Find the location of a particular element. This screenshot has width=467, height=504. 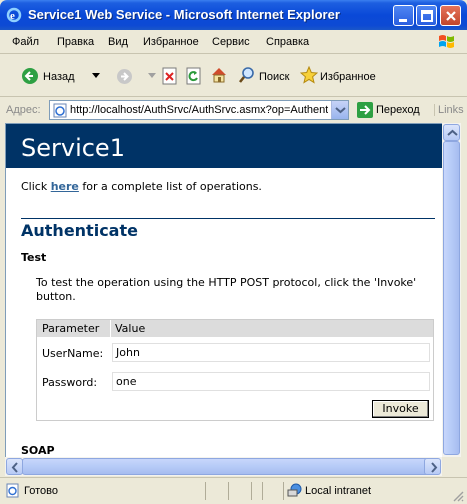

scroll-right-button is located at coordinates (432, 466).